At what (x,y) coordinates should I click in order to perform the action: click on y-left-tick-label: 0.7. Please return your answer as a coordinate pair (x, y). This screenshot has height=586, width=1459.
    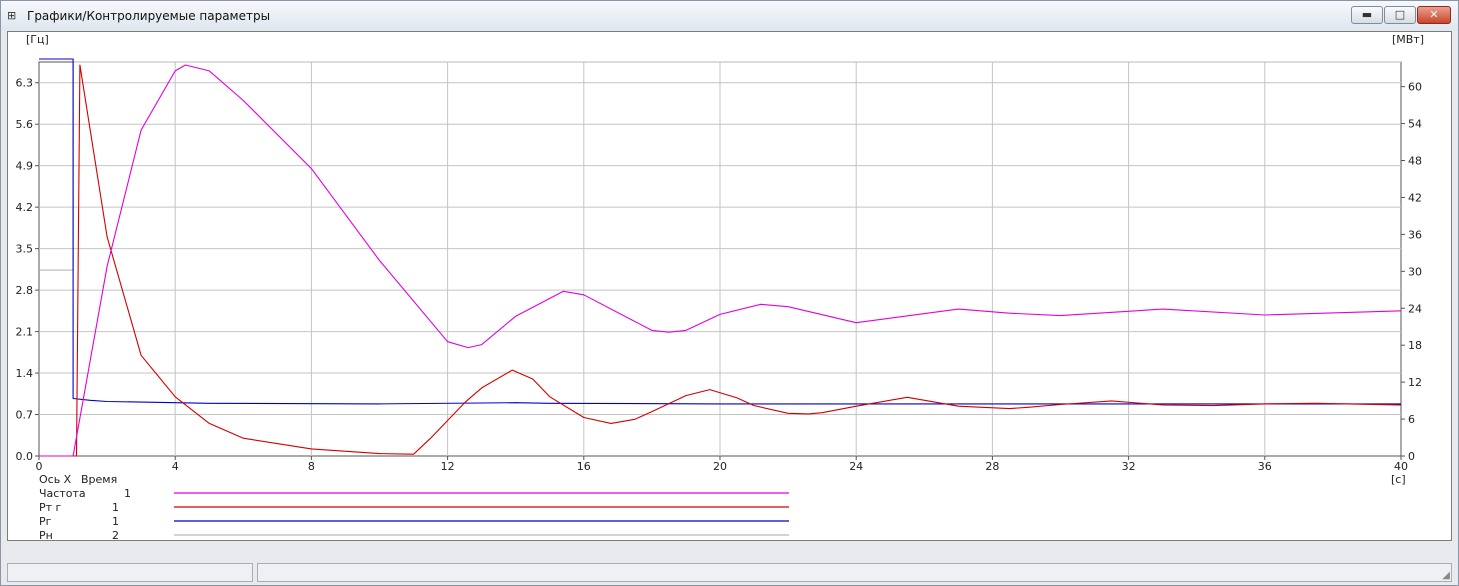
    Looking at the image, I should click on (25, 415).